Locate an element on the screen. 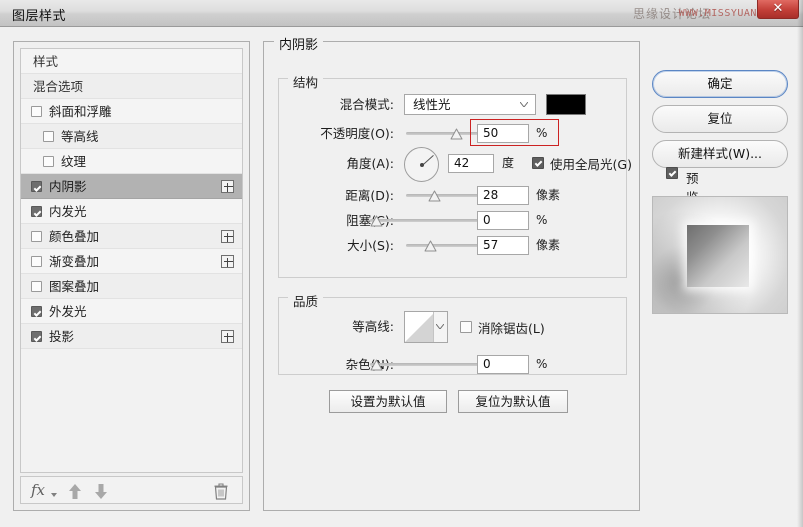 The width and height of the screenshot is (803, 527). section-title: 内阴影 is located at coordinates (299, 43).